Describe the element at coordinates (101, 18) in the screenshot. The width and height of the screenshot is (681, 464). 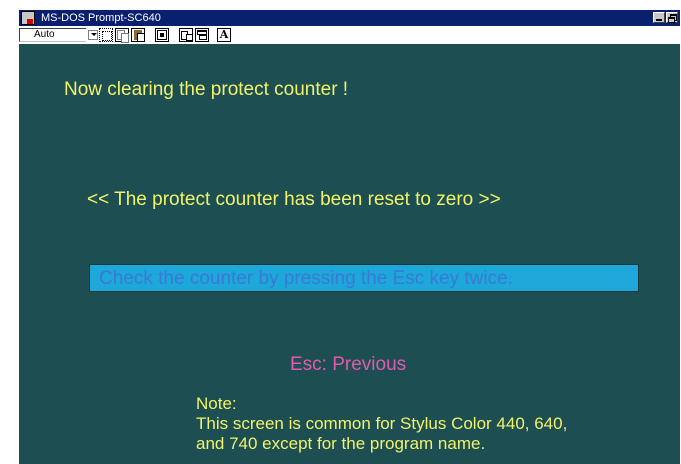
I see `window-title: MS-DOS Prompt-SC640` at that location.